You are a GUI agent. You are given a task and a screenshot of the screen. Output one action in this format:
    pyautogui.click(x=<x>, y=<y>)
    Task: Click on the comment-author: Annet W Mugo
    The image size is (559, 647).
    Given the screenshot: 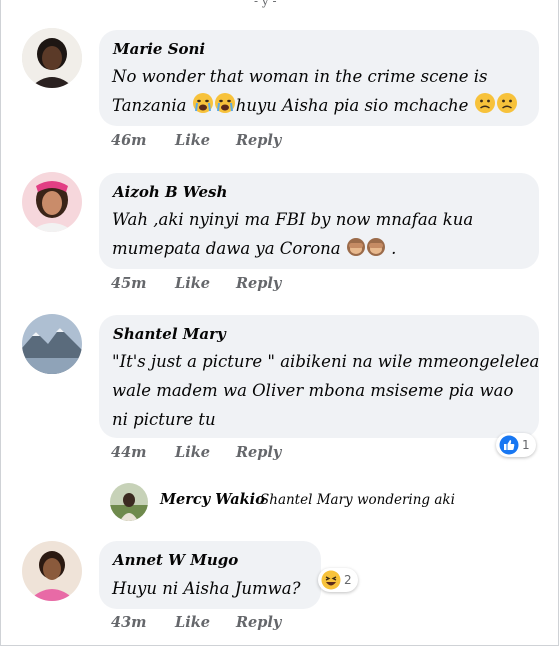 What is the action you would take?
    pyautogui.click(x=175, y=560)
    